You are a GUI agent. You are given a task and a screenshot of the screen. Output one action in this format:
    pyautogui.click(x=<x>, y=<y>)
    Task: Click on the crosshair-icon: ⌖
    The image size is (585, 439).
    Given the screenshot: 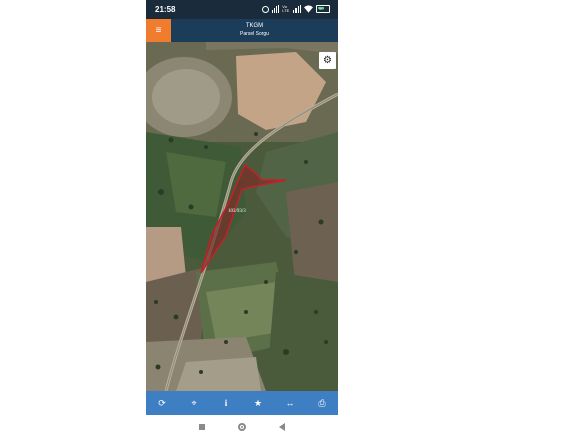 What is the action you would take?
    pyautogui.click(x=194, y=402)
    